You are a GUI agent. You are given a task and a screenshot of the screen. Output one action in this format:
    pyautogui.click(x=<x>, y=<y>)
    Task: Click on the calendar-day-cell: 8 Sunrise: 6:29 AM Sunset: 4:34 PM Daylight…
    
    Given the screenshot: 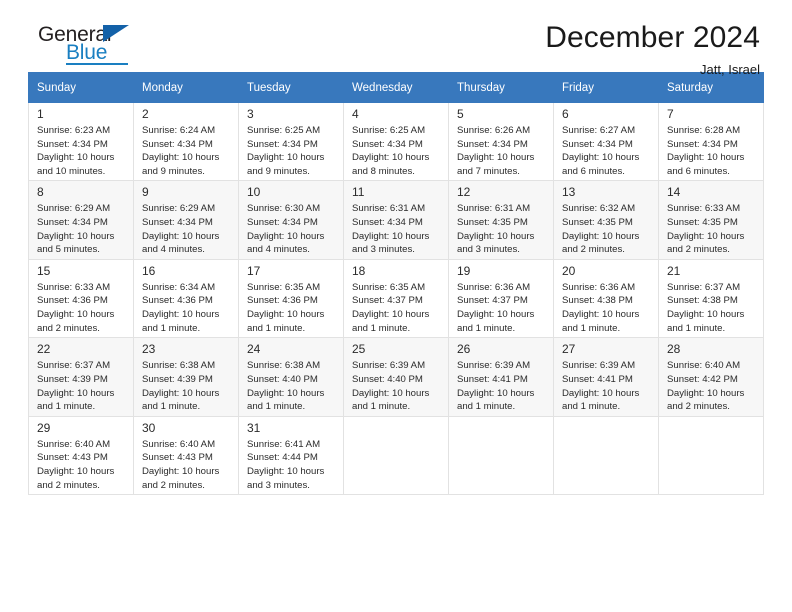 What is the action you would take?
    pyautogui.click(x=81, y=220)
    